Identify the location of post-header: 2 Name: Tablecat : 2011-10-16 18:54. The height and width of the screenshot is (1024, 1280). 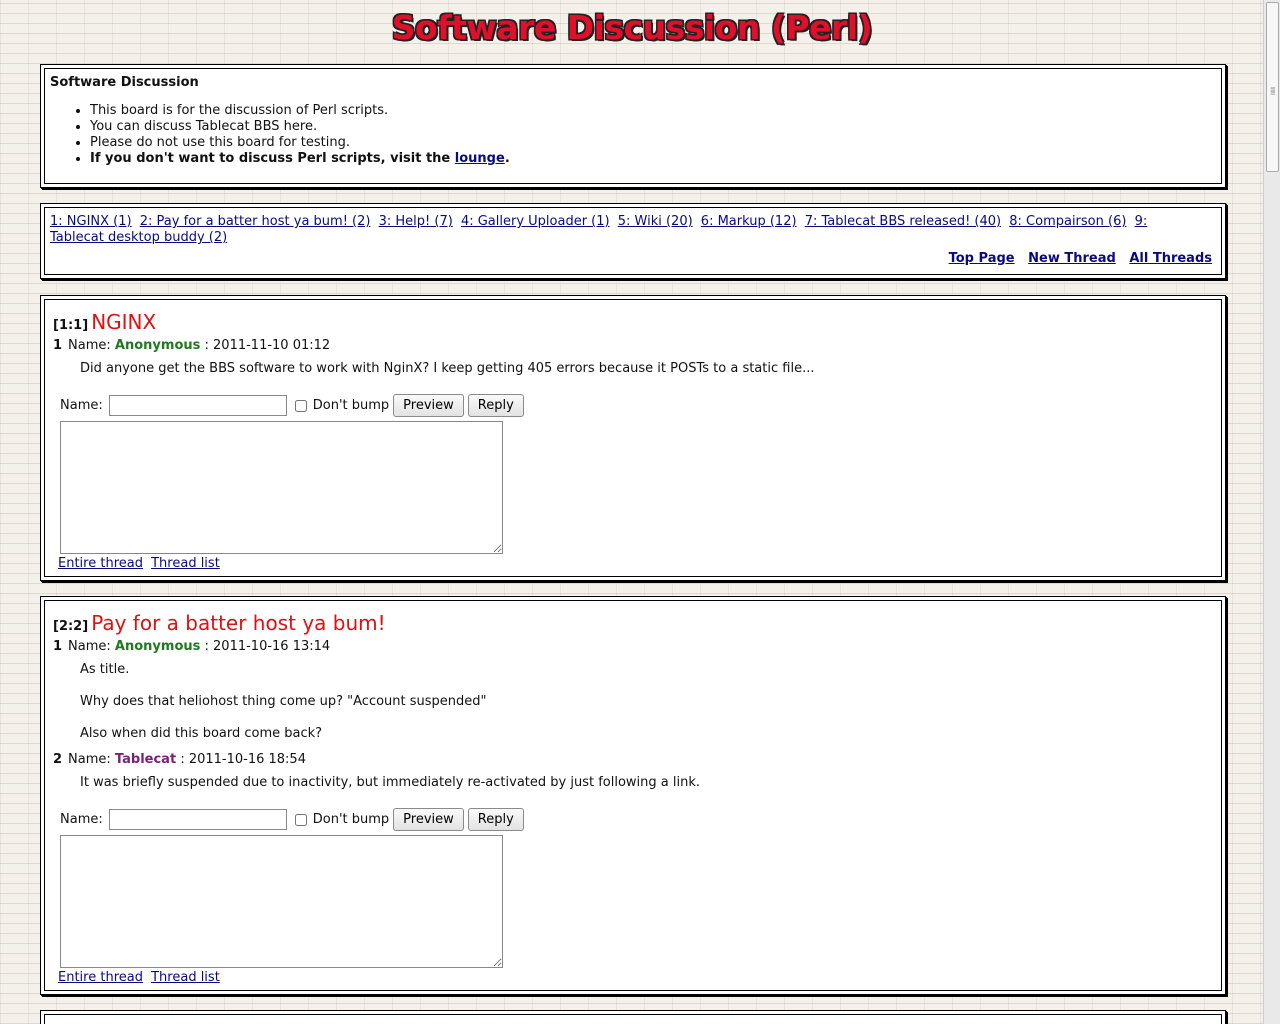
(179, 759).